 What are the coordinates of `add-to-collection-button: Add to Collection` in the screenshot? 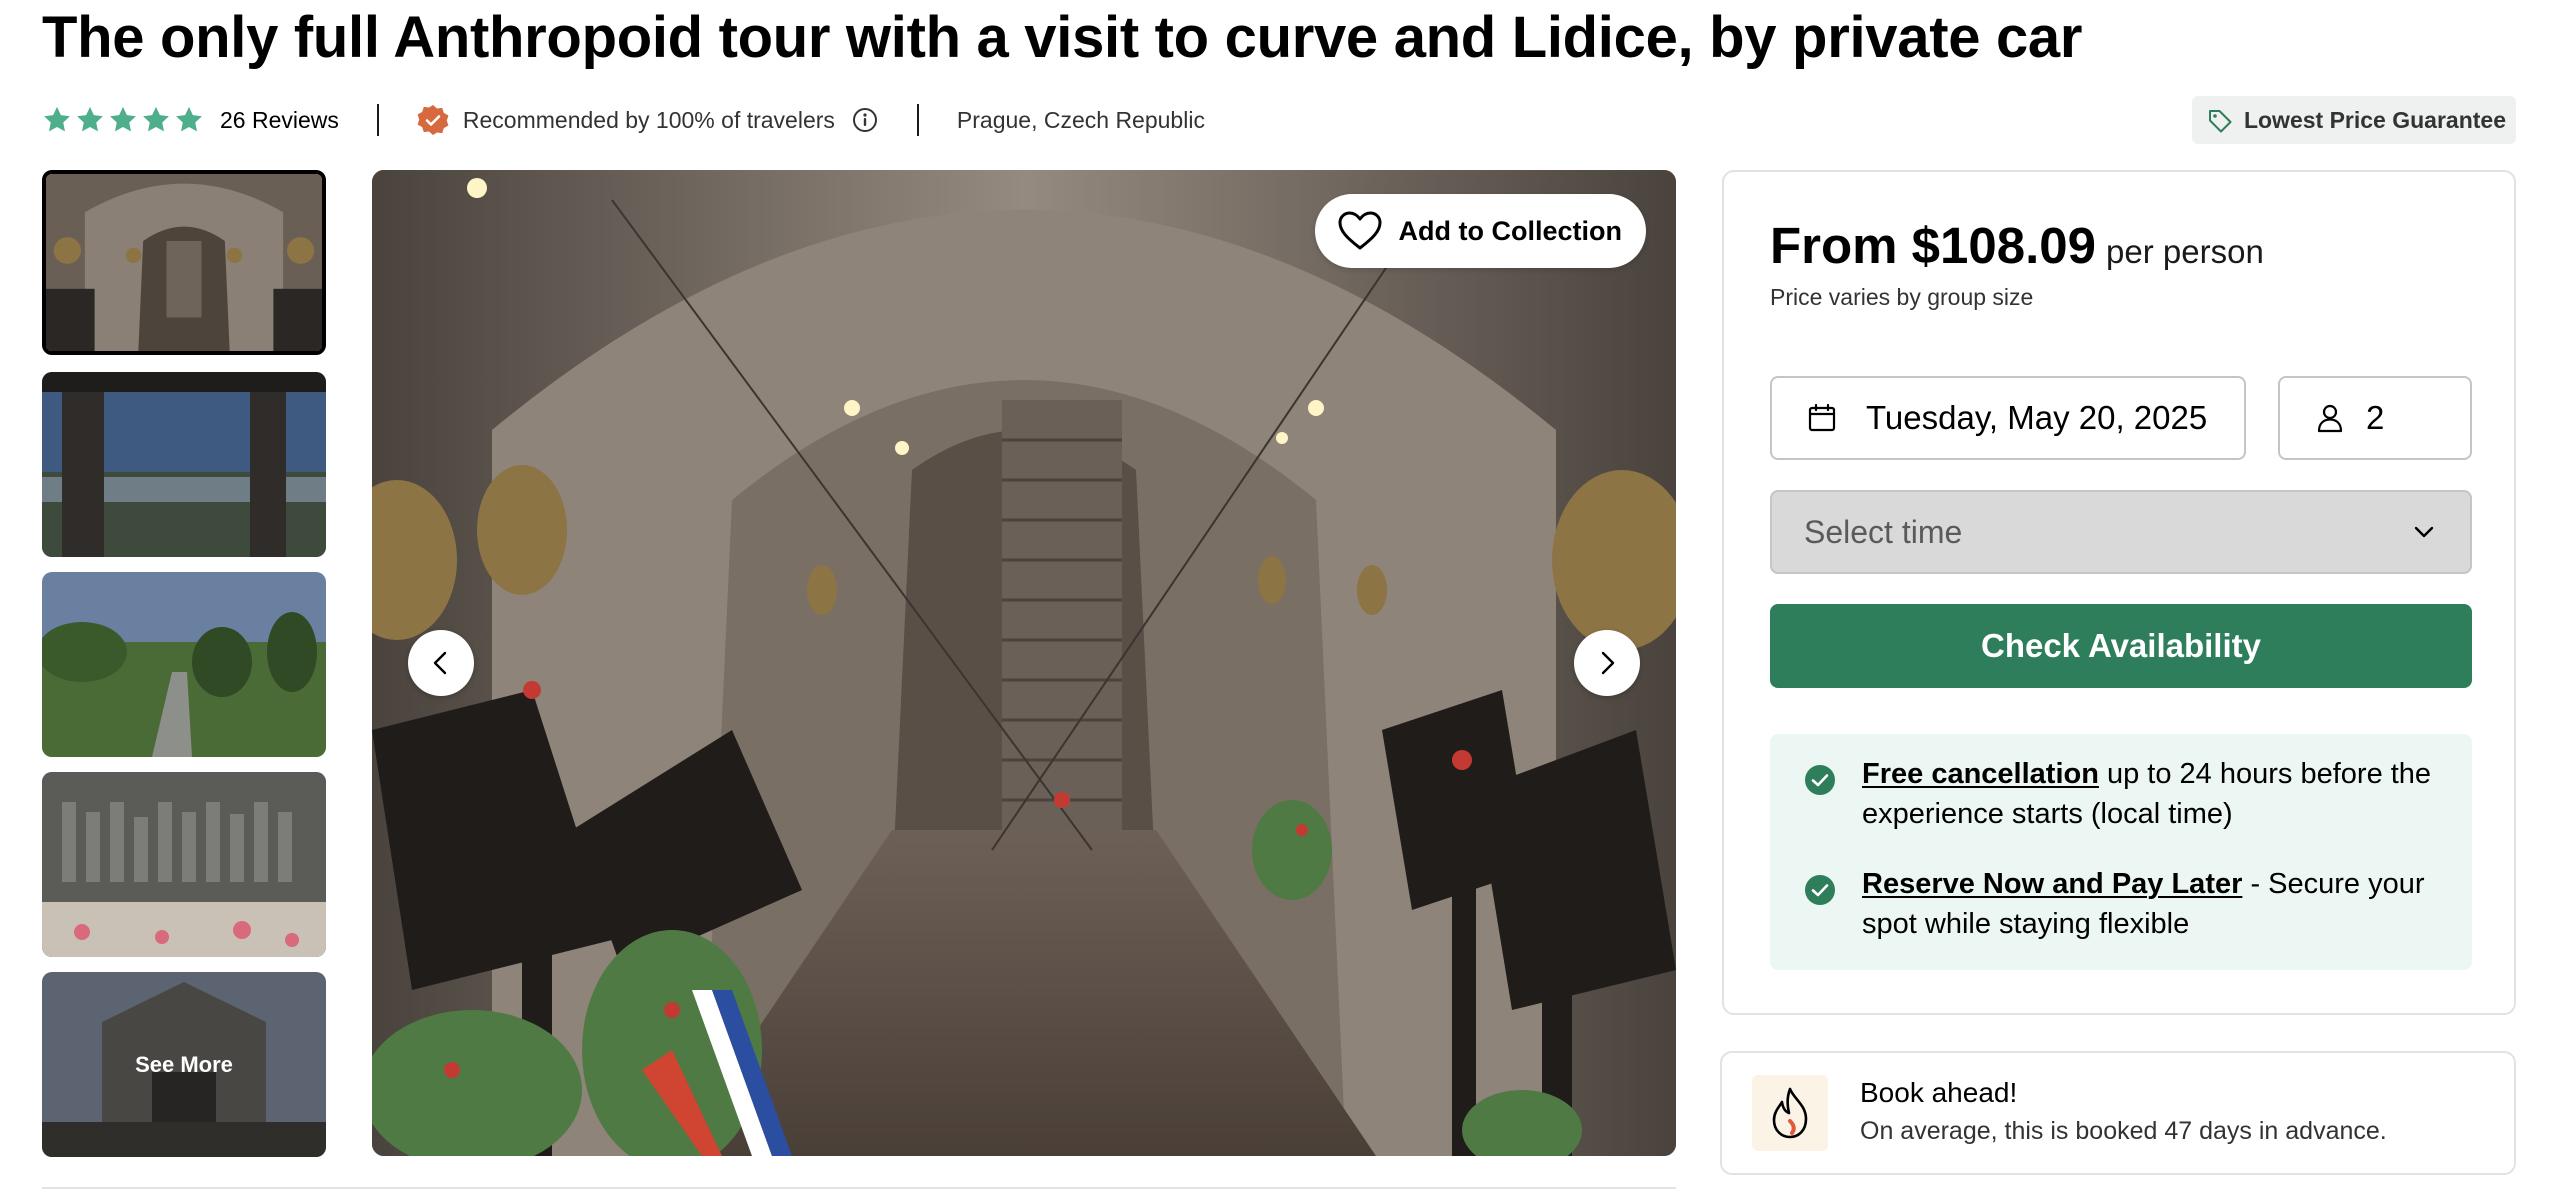 It's located at (1480, 231).